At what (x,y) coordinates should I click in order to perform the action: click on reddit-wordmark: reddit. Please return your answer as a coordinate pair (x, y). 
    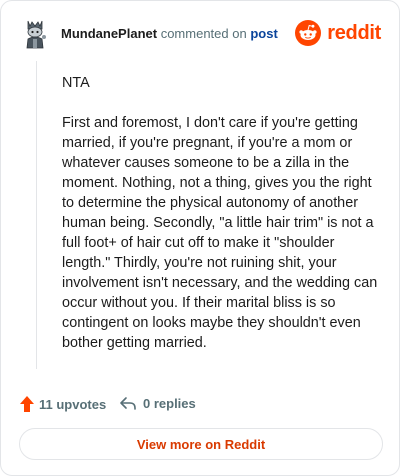
    Looking at the image, I should click on (354, 32).